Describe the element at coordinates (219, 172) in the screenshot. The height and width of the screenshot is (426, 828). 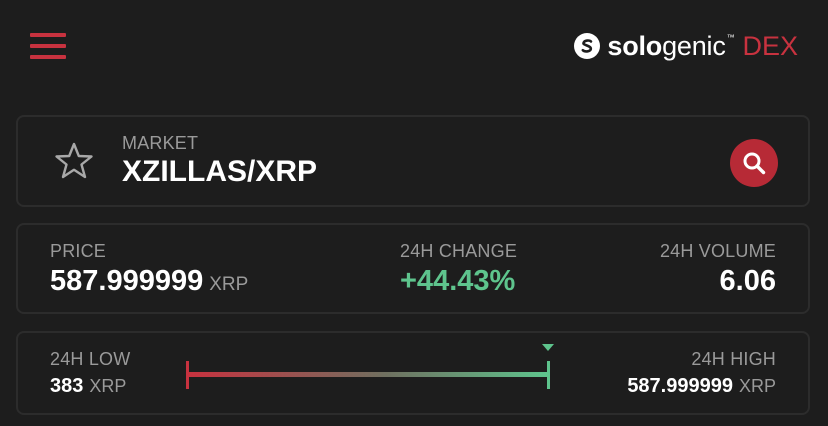
I see `market-pair: XZILLAS/XRP` at that location.